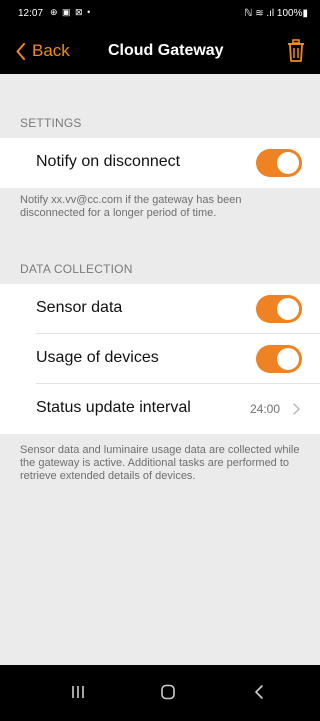 This screenshot has height=721, width=320. I want to click on trash-icon, so click(296, 50).